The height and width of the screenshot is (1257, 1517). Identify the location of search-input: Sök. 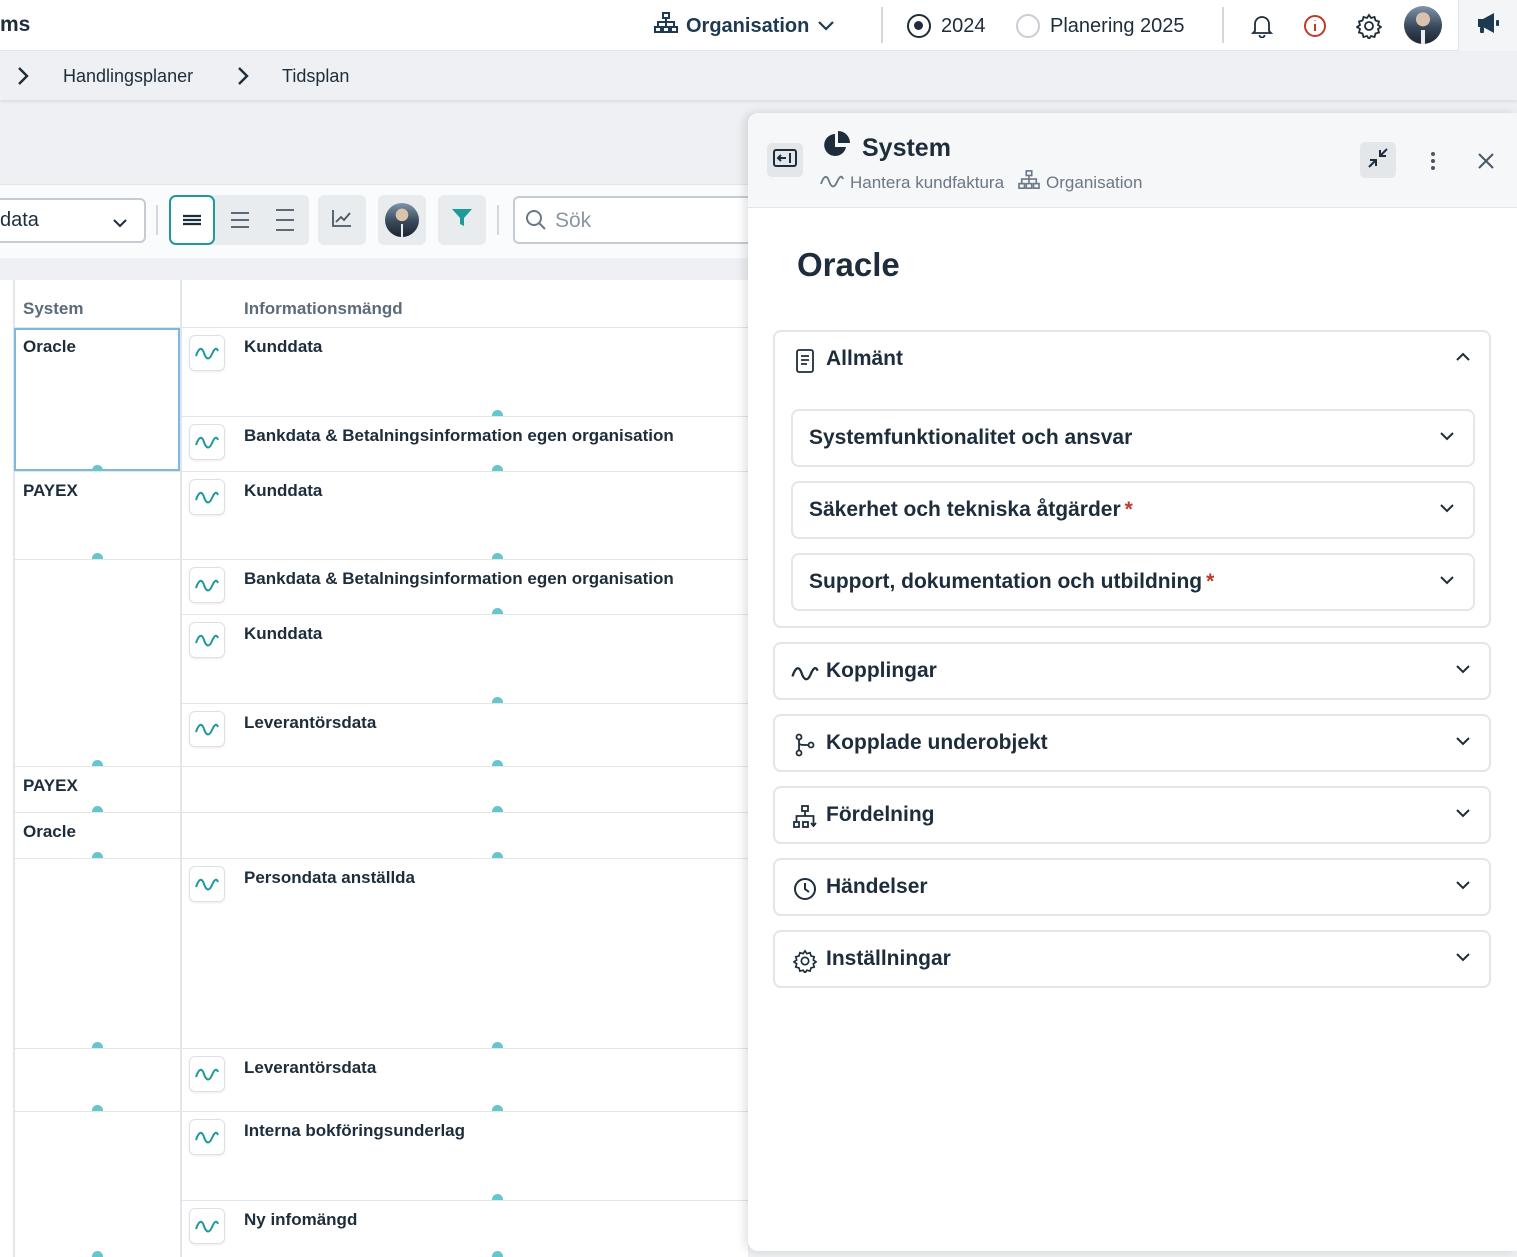
(638, 220).